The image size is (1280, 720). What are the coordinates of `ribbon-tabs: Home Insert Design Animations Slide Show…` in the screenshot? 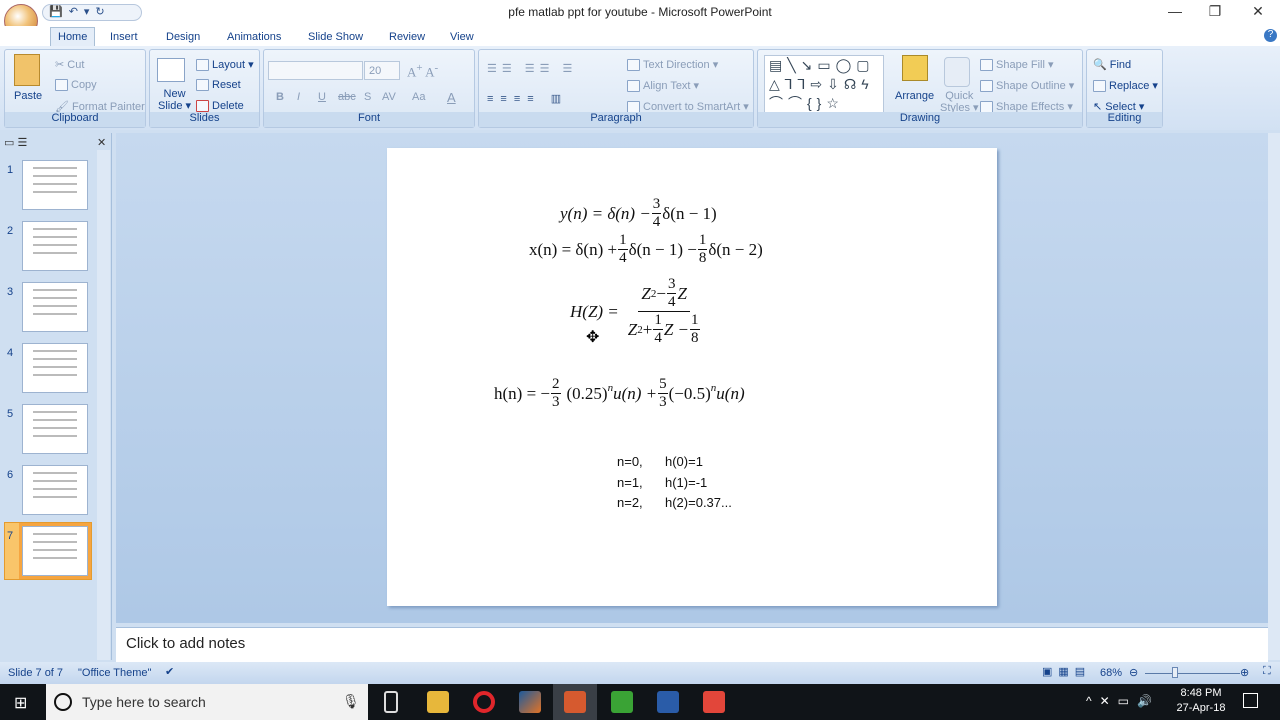 It's located at (640, 36).